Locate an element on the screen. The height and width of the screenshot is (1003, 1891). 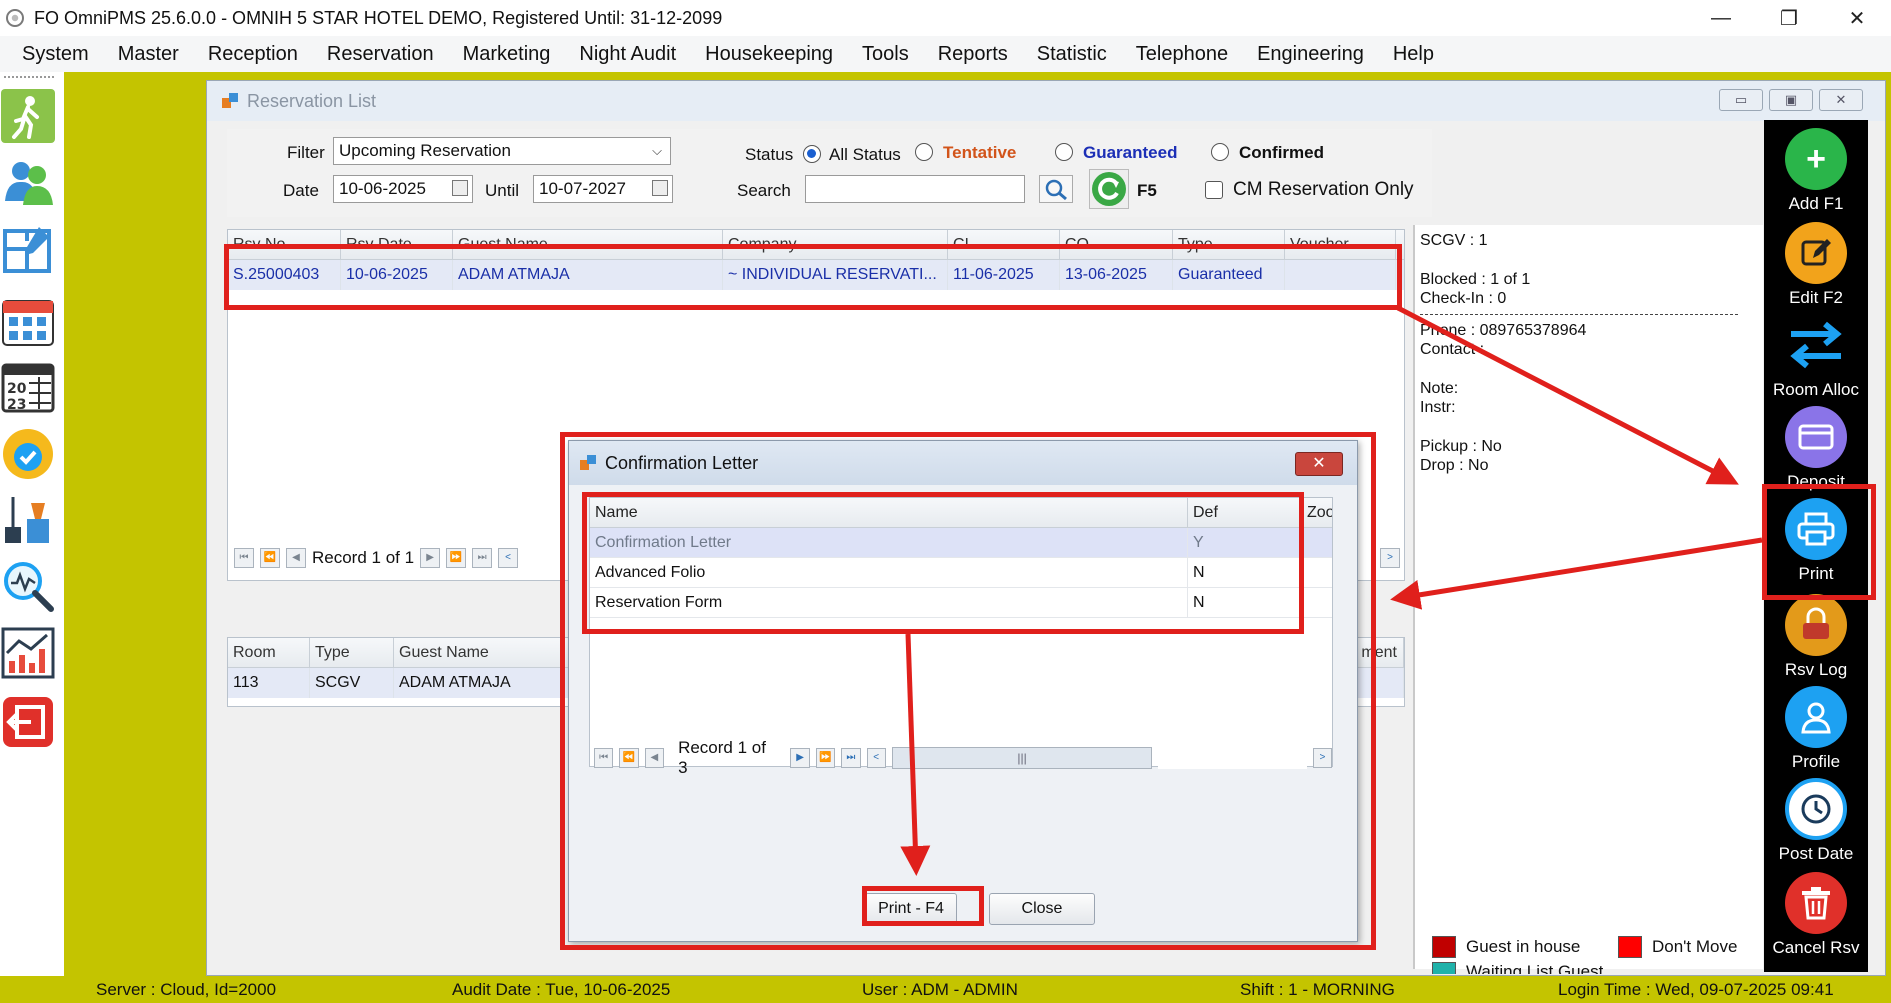
deposit-button: Deposit is located at coordinates (1816, 449).